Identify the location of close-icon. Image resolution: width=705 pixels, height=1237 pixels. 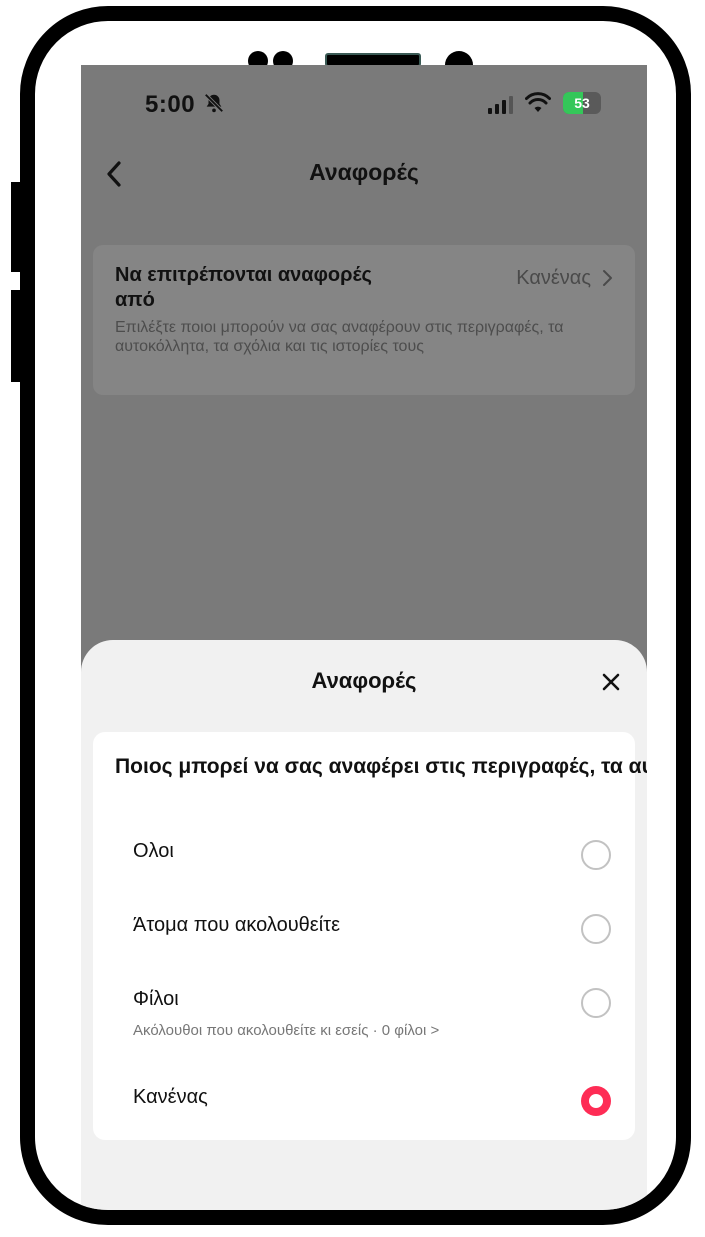
(611, 682).